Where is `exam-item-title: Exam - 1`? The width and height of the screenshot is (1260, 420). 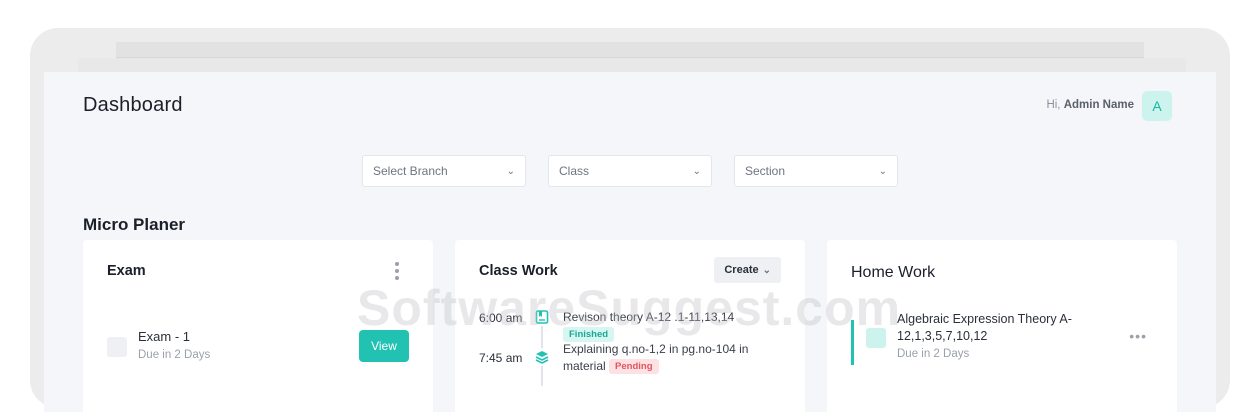 exam-item-title: Exam - 1 is located at coordinates (164, 336).